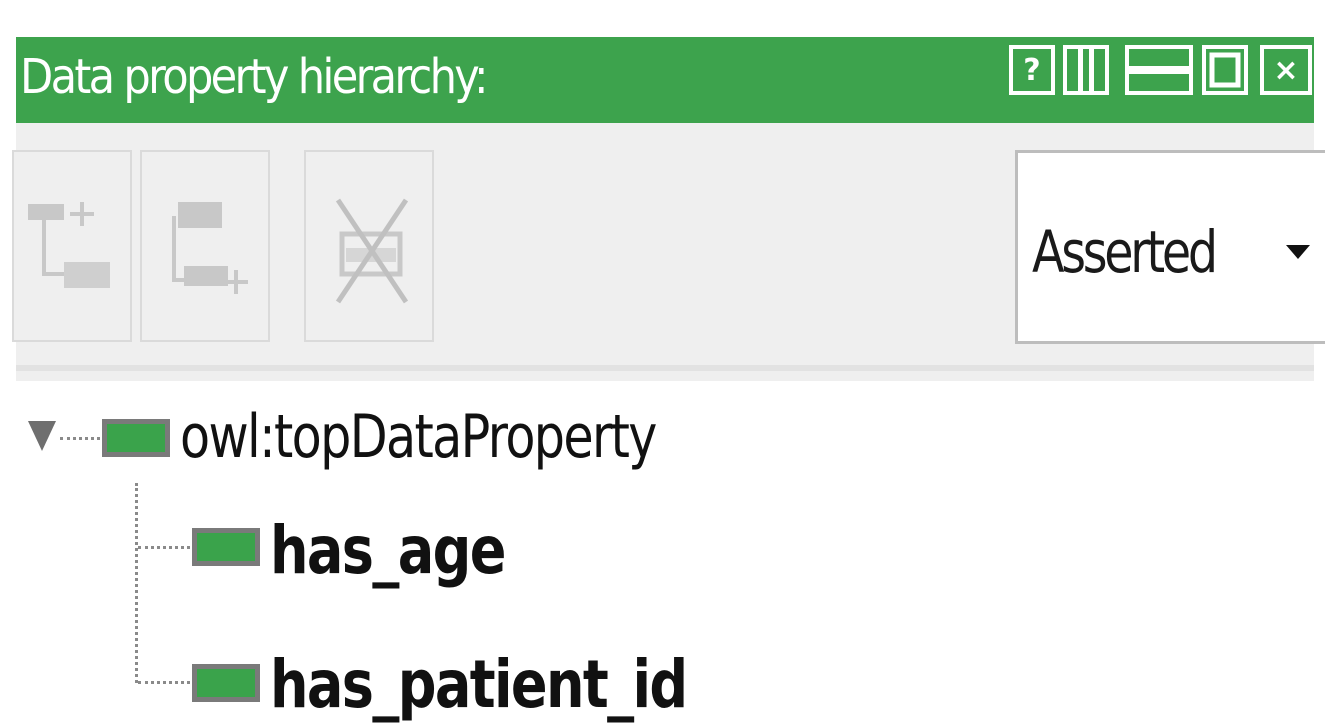 This screenshot has width=1340, height=727. I want to click on delete-property-button, so click(369, 246).